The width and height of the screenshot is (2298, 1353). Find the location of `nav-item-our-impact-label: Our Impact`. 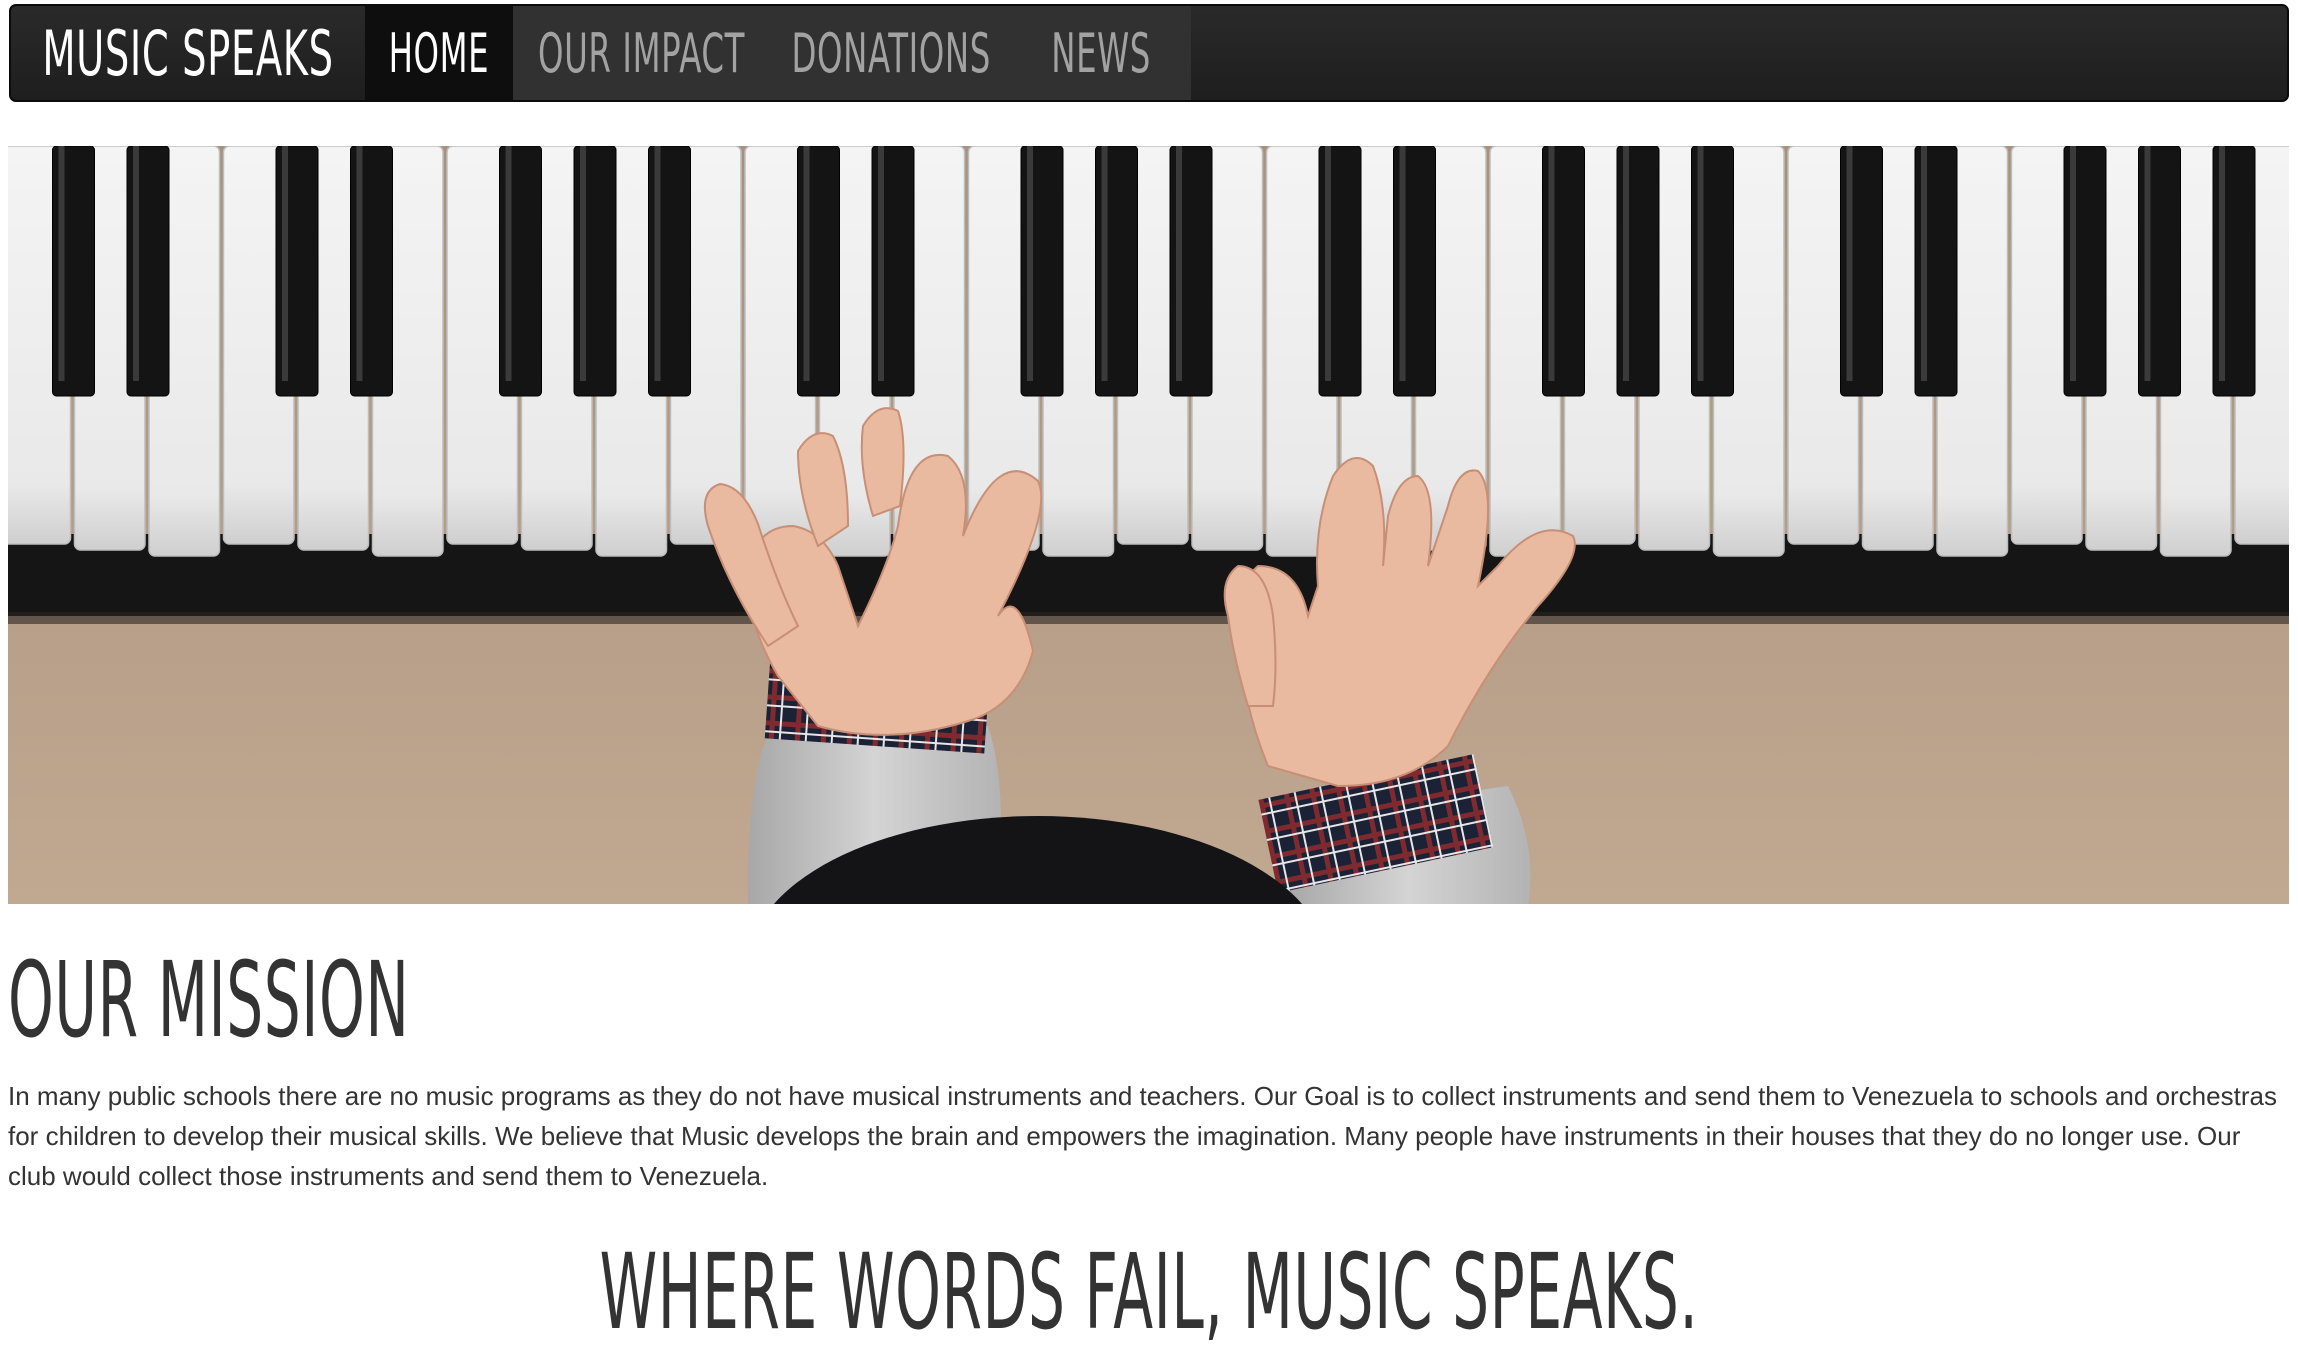

nav-item-our-impact-label: Our Impact is located at coordinates (642, 53).